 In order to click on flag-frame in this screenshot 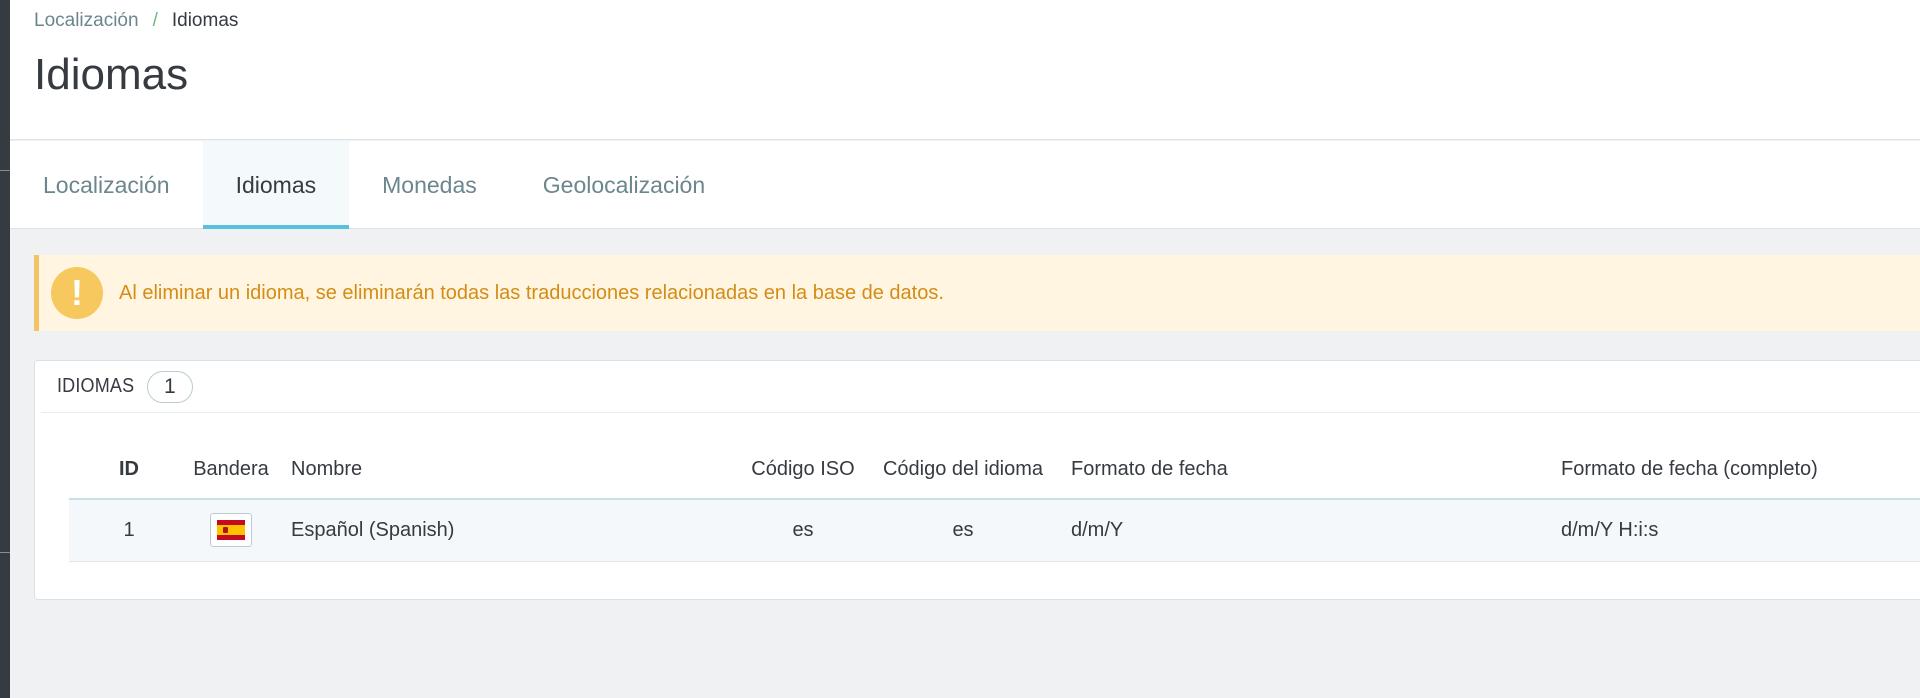, I will do `click(231, 530)`.